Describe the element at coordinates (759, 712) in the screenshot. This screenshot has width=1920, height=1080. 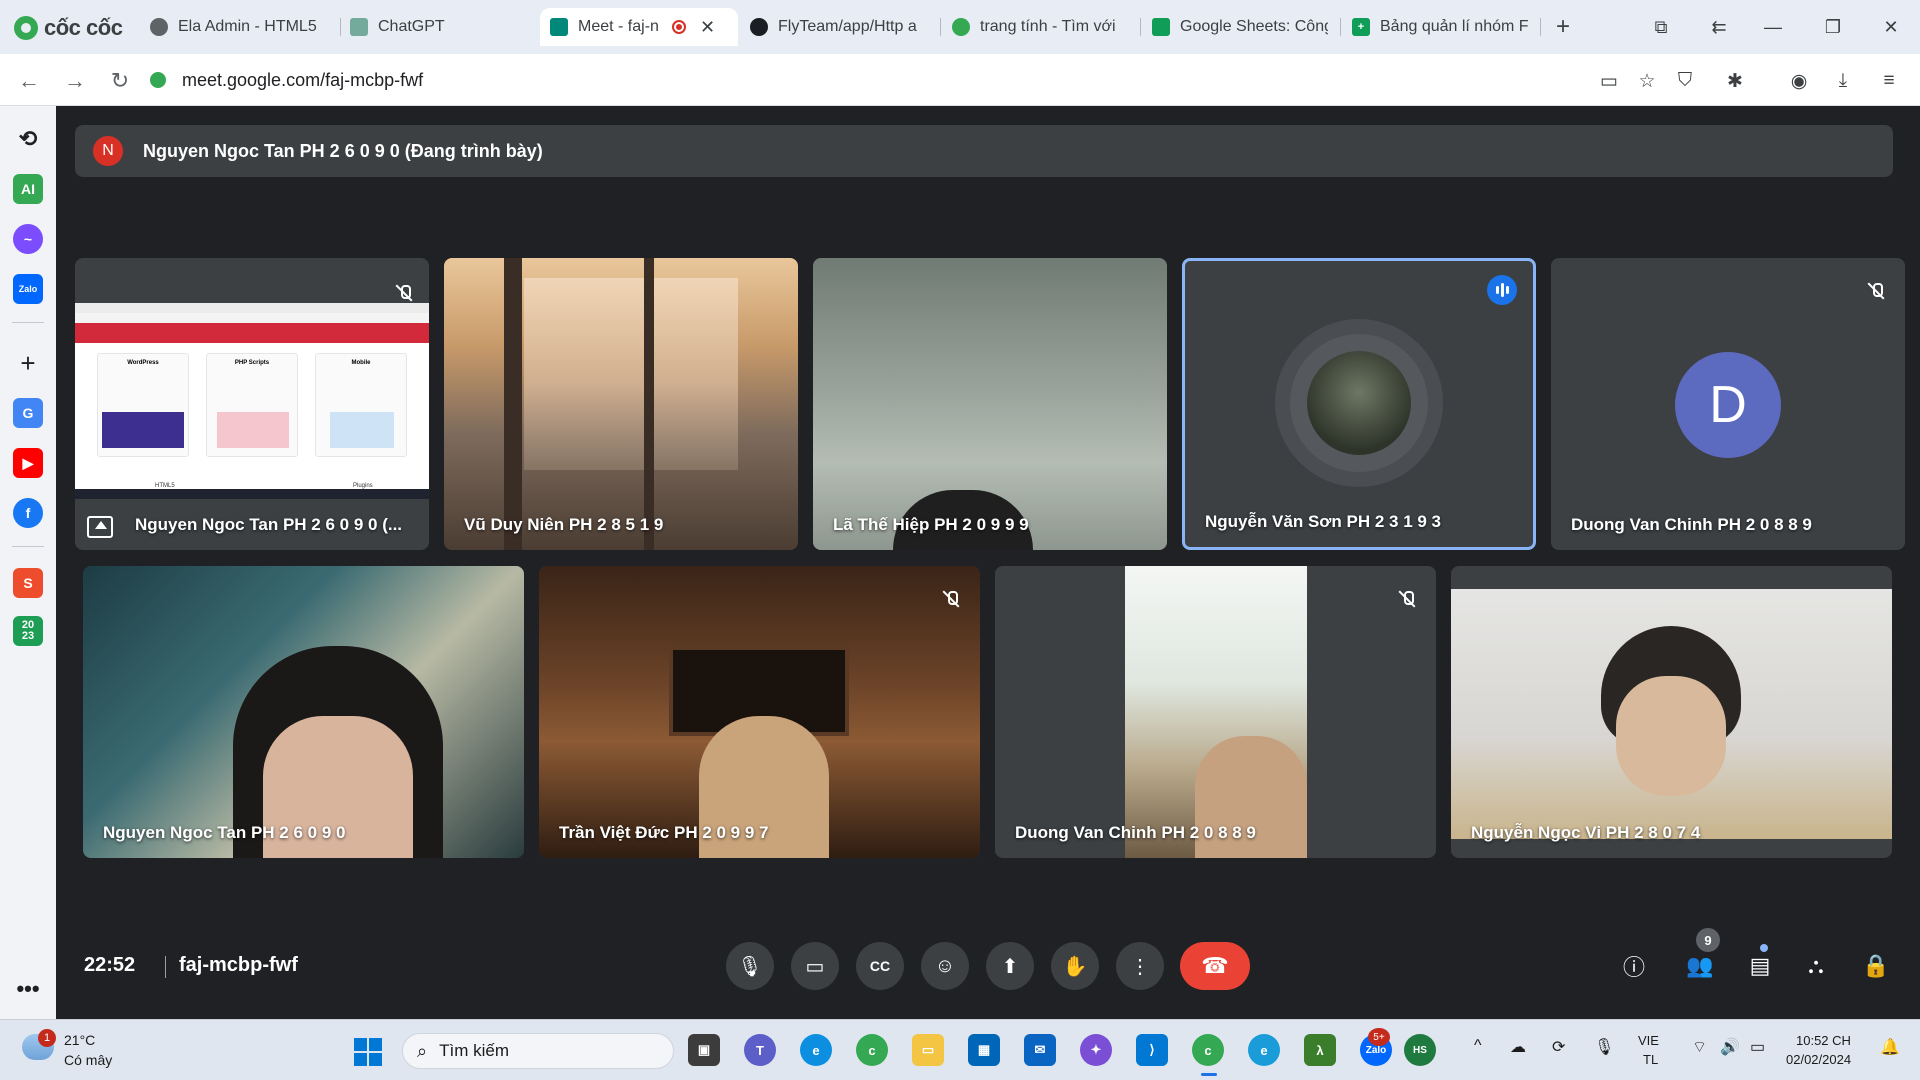
I see `participant-tile-video: Trần Việt Đức PH 2 0 9 9 7` at that location.